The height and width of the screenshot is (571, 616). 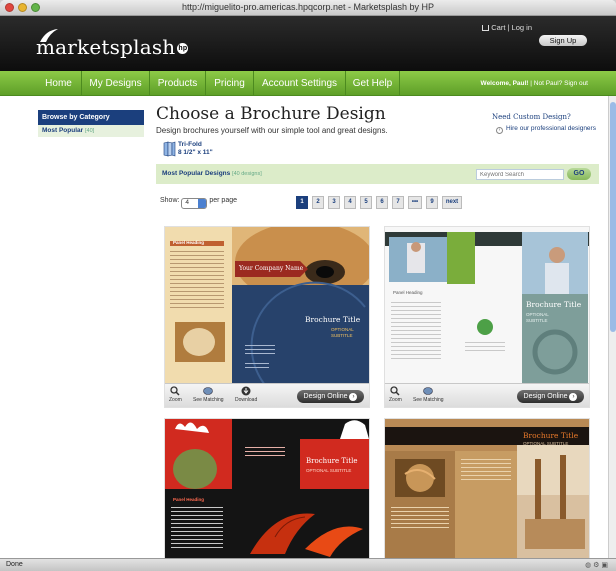 What do you see at coordinates (212, 173) in the screenshot?
I see `popular-designs-label: Most Popular Designs [40 designs]` at bounding box center [212, 173].